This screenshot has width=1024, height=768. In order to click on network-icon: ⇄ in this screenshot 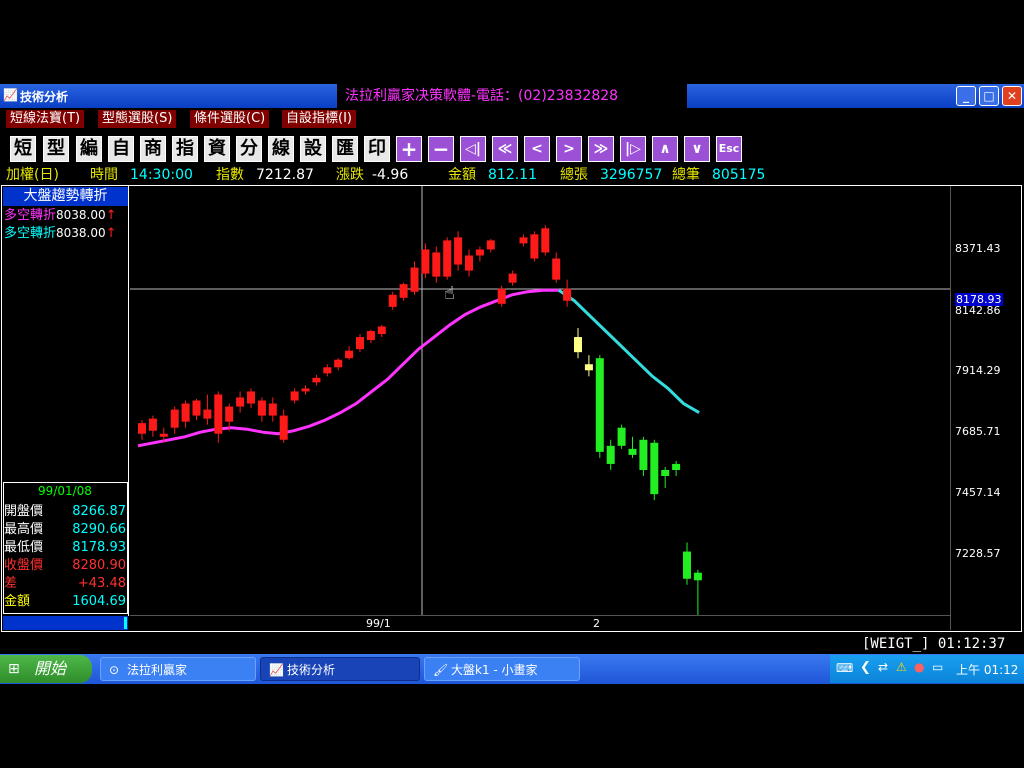, I will do `click(883, 667)`.